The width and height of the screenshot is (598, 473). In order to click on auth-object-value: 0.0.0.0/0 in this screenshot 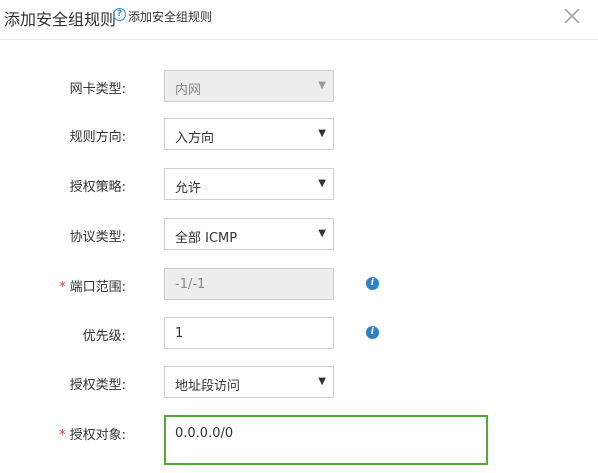, I will do `click(204, 433)`.